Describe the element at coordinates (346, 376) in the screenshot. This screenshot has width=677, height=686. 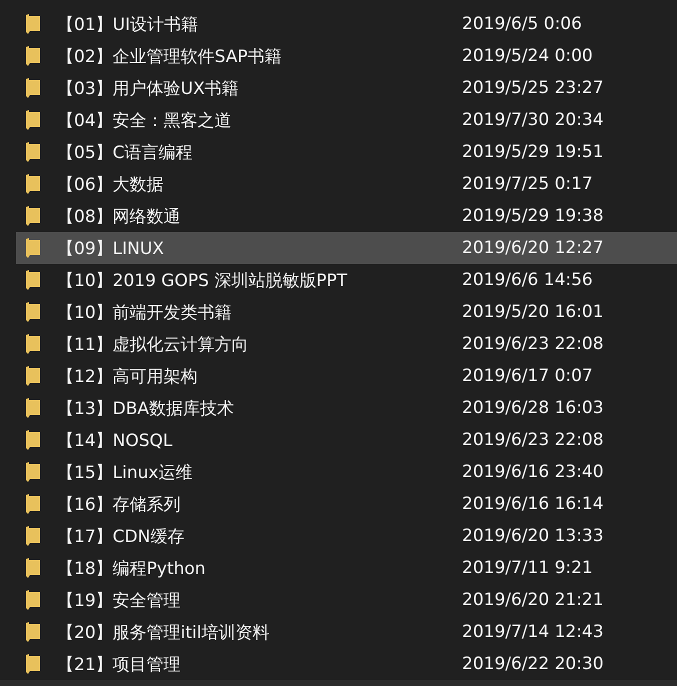
I see `folder-row: 【12】高可用架构 2019/6/17 0:07` at that location.